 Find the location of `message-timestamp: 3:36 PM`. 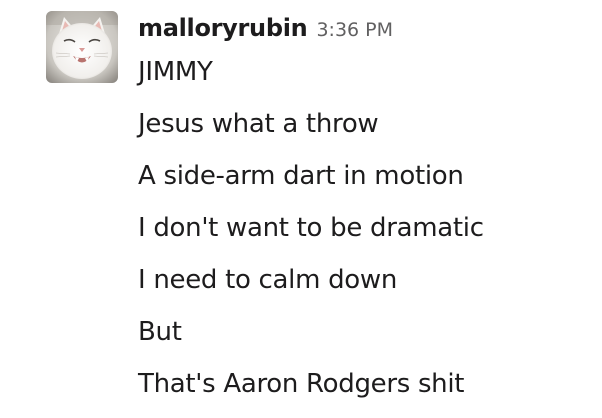

message-timestamp: 3:36 PM is located at coordinates (354, 30).